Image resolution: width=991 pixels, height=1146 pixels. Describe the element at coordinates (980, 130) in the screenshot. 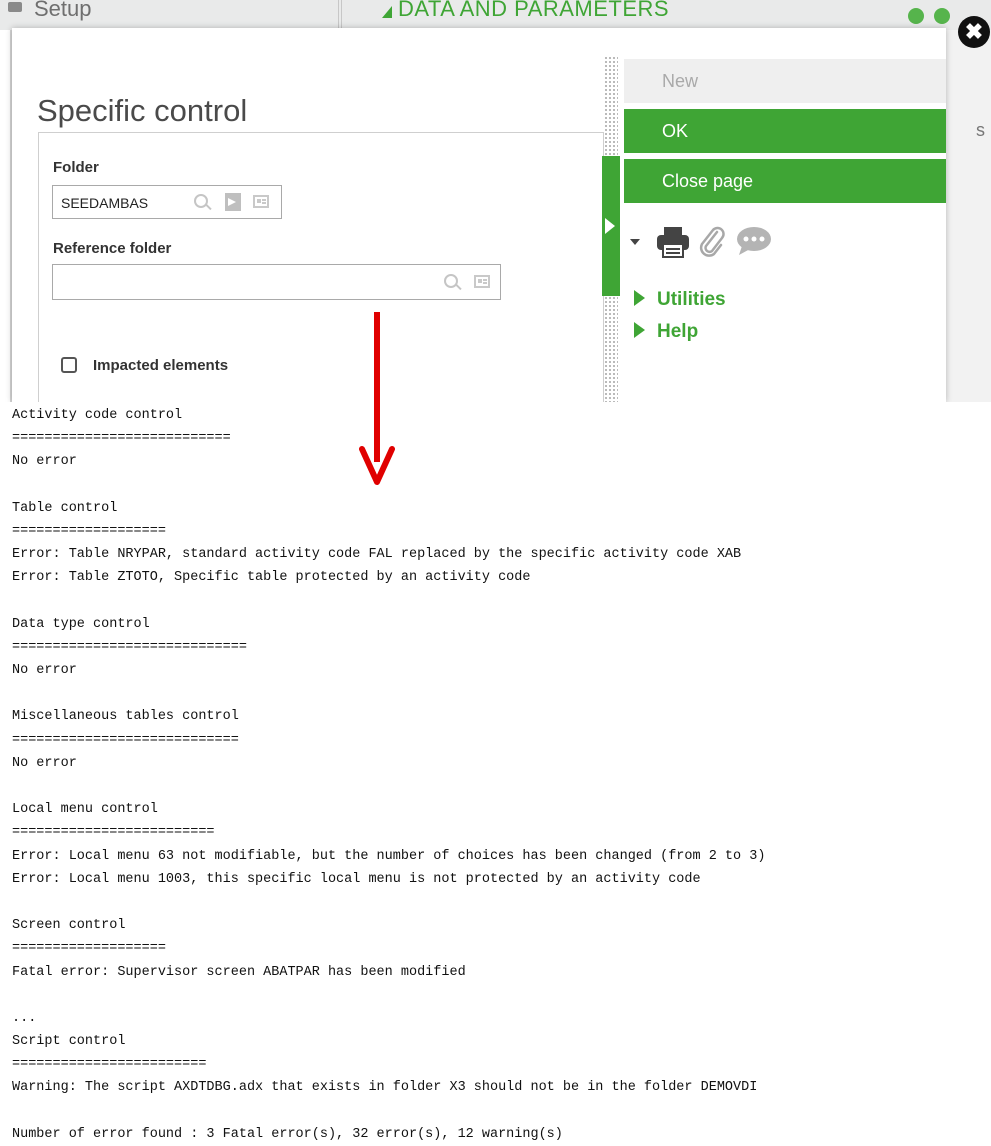

I see `background-text-fragment: s` at that location.